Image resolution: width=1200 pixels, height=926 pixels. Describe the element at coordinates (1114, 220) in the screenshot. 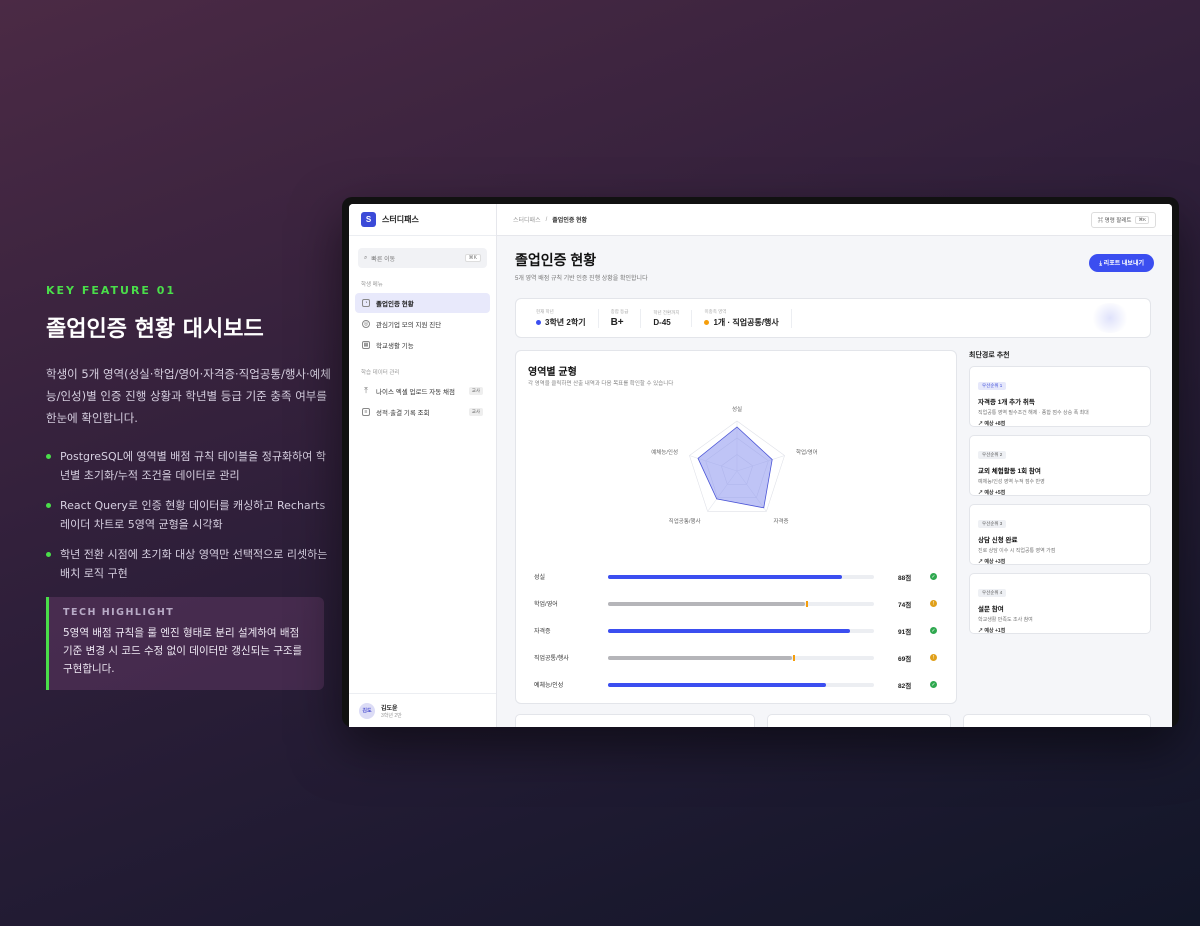

I see `command-palette-label: ⌘ 명령 팔레트` at that location.